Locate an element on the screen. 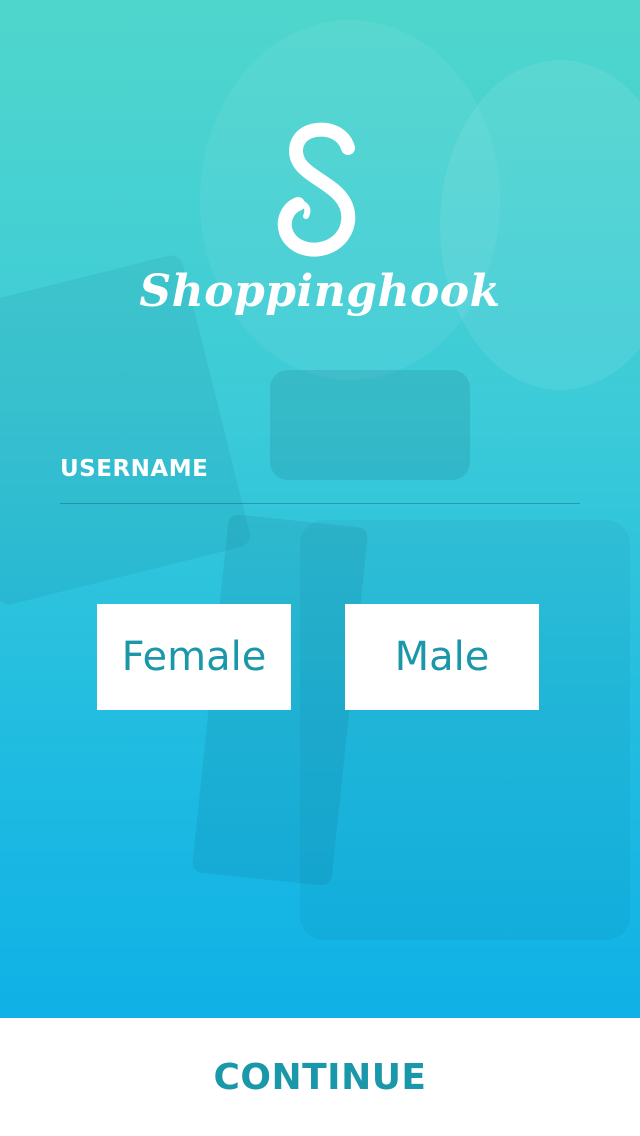 The height and width of the screenshot is (1136, 640). username-input is located at coordinates (320, 480).